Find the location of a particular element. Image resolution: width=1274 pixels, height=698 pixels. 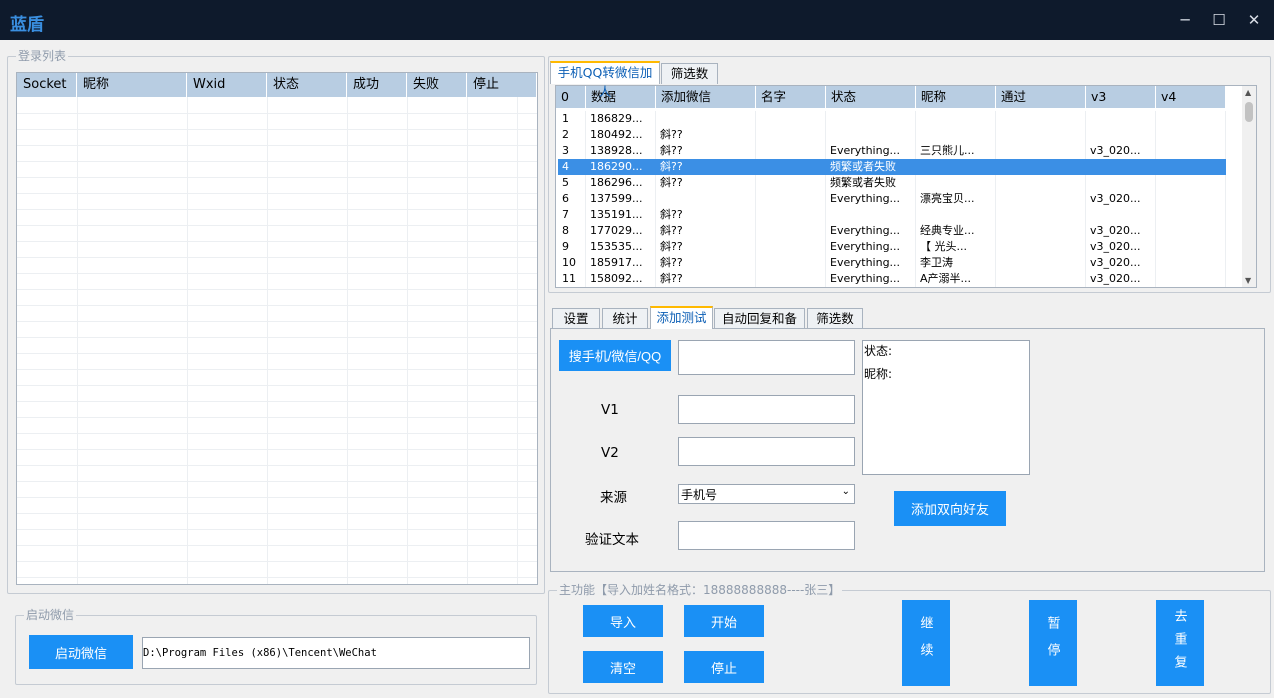

data-col-header: 昵称 is located at coordinates (956, 97).